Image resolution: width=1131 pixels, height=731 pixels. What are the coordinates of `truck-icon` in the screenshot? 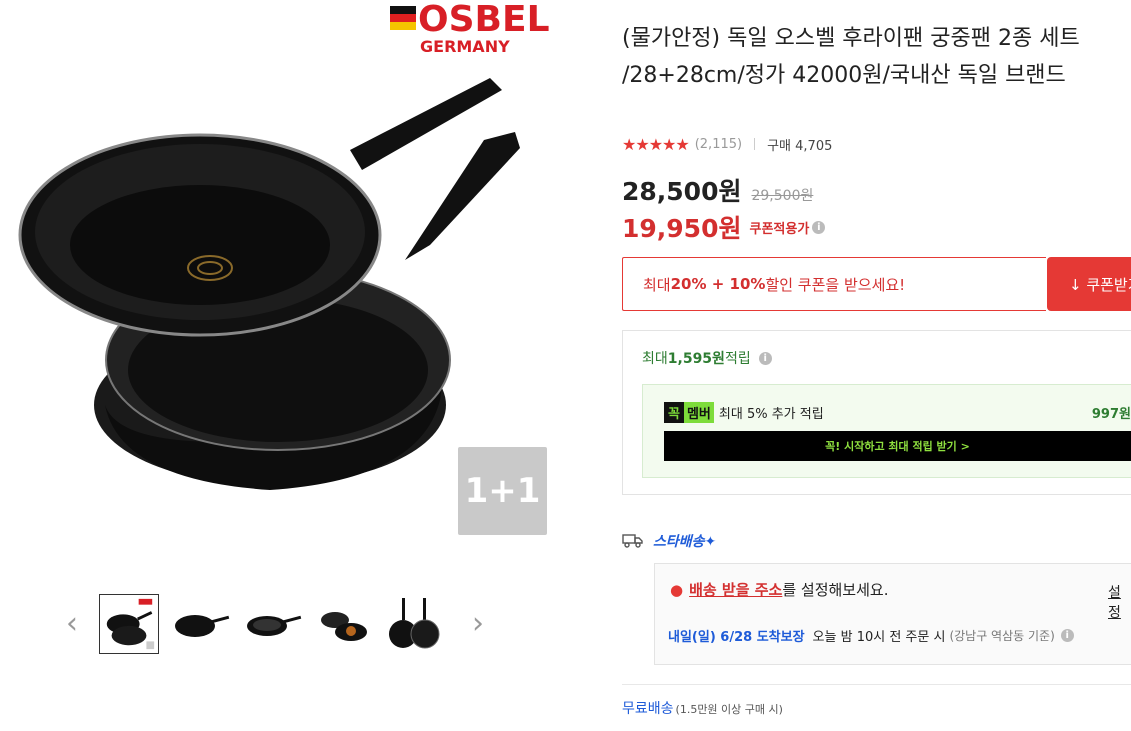 It's located at (632, 541).